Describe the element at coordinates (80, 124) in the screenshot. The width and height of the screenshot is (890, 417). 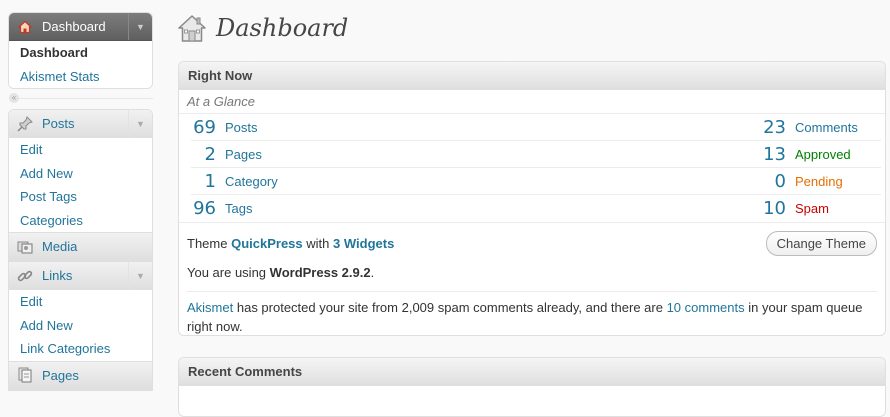
I see `menu-posts-head: Posts ▼` at that location.